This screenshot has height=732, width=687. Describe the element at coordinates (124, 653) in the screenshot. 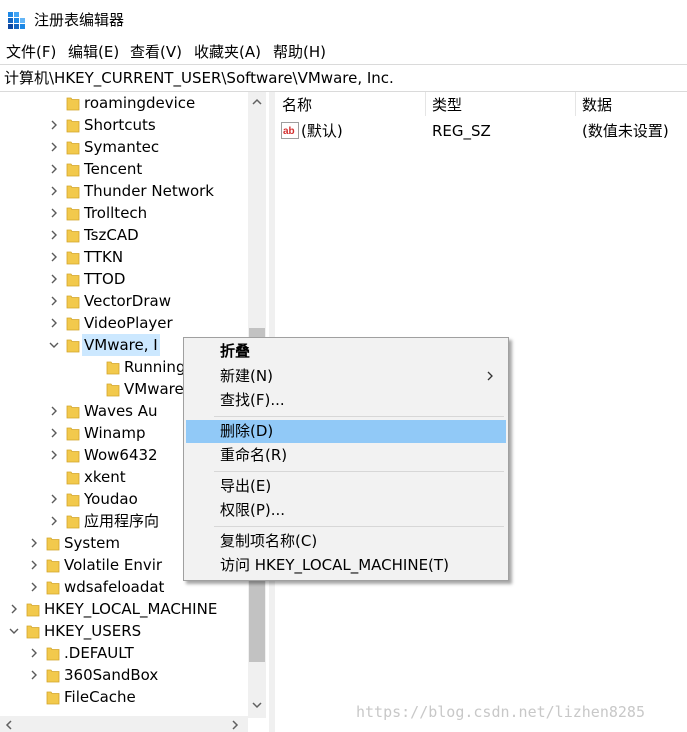

I see `tree-node: .DEFAULT` at that location.